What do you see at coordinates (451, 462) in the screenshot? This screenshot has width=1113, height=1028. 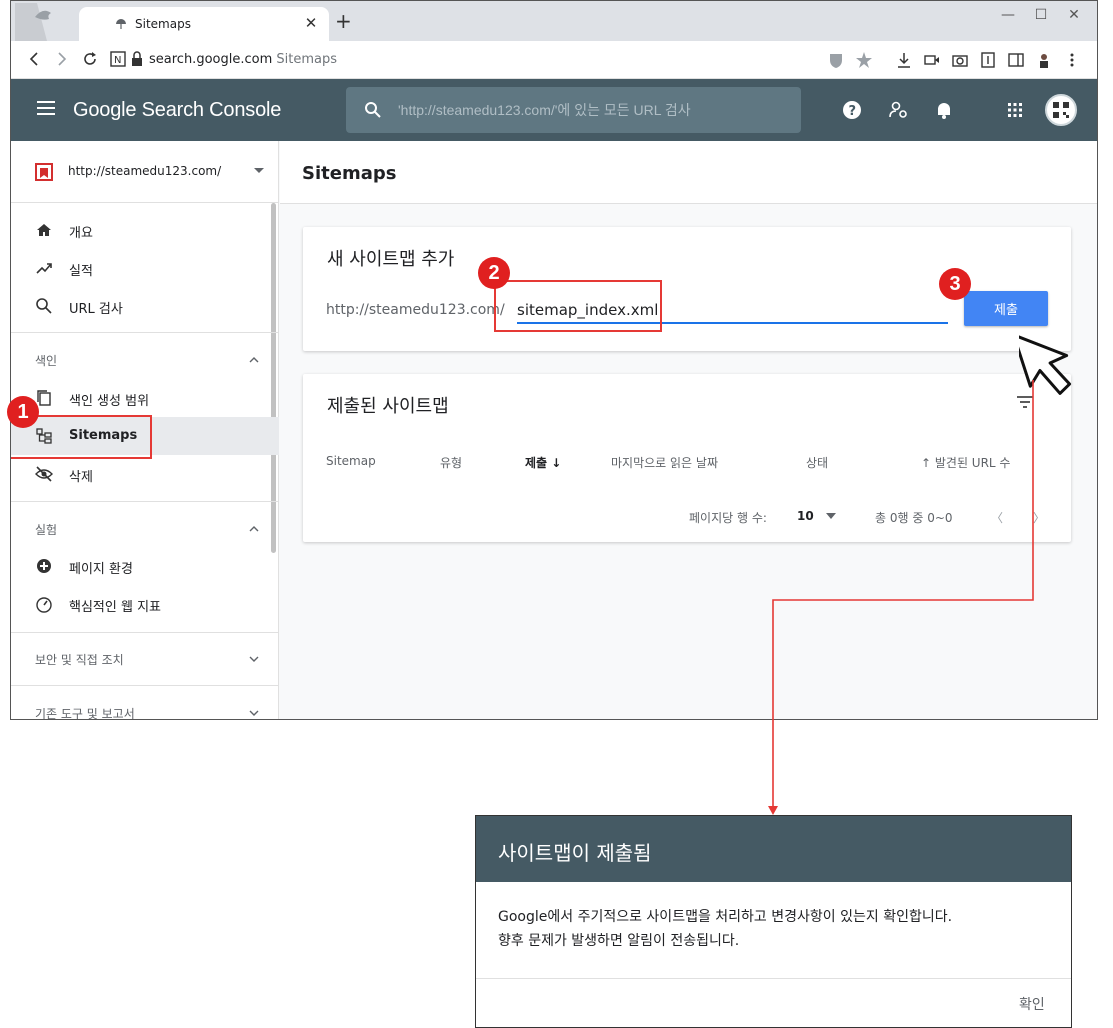 I see `col-type: 유형` at bounding box center [451, 462].